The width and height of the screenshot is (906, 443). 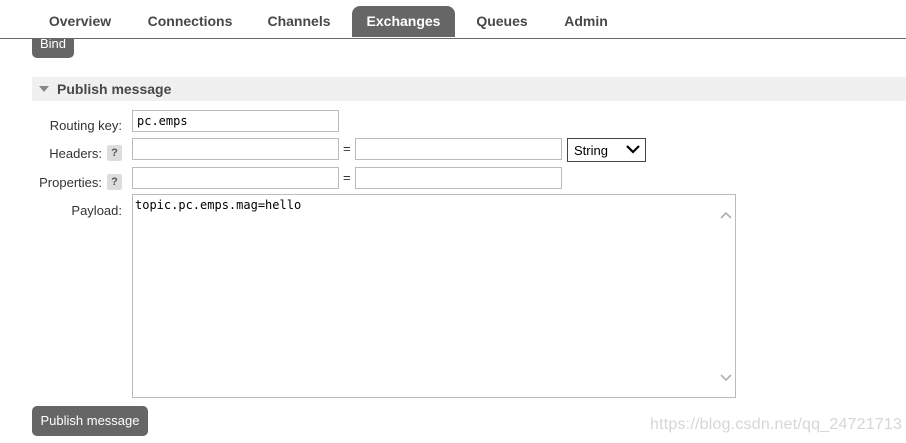 I want to click on headers-type-select: String, so click(x=606, y=150).